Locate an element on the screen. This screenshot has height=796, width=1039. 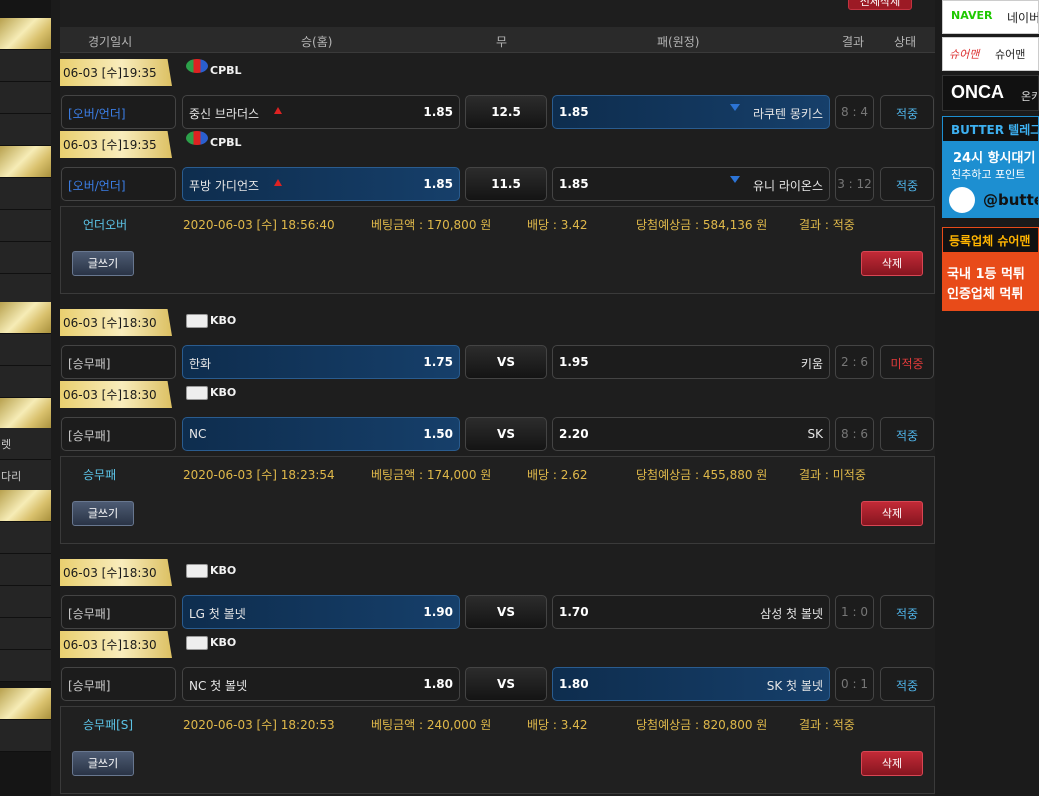
summary-bet-type: 승무패 is located at coordinates (100, 475).